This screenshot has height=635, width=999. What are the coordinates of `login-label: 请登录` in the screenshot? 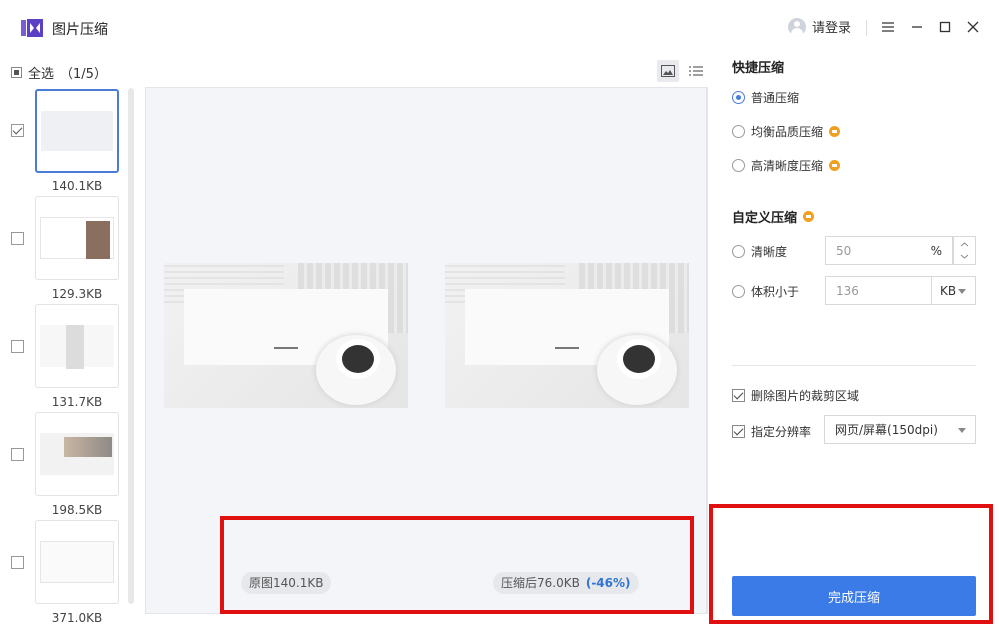 It's located at (832, 28).